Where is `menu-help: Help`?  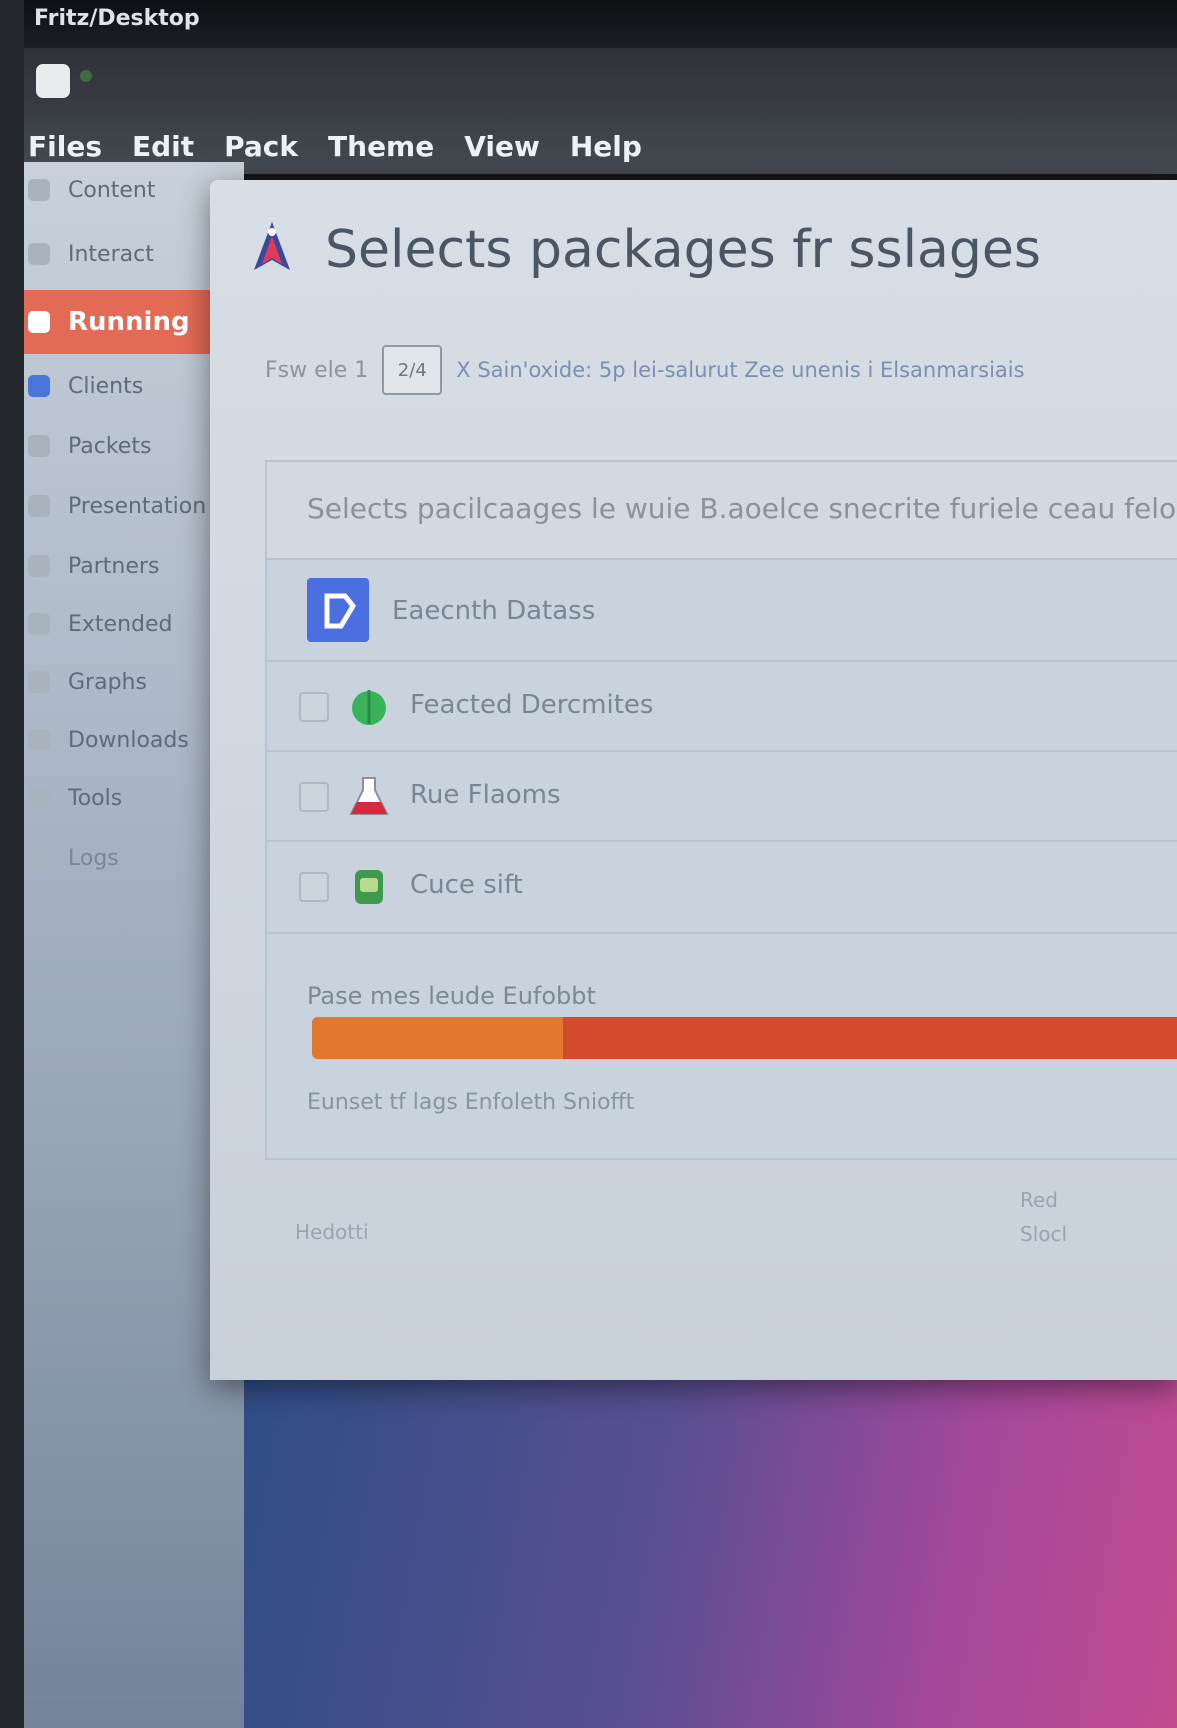
menu-help: Help is located at coordinates (606, 146).